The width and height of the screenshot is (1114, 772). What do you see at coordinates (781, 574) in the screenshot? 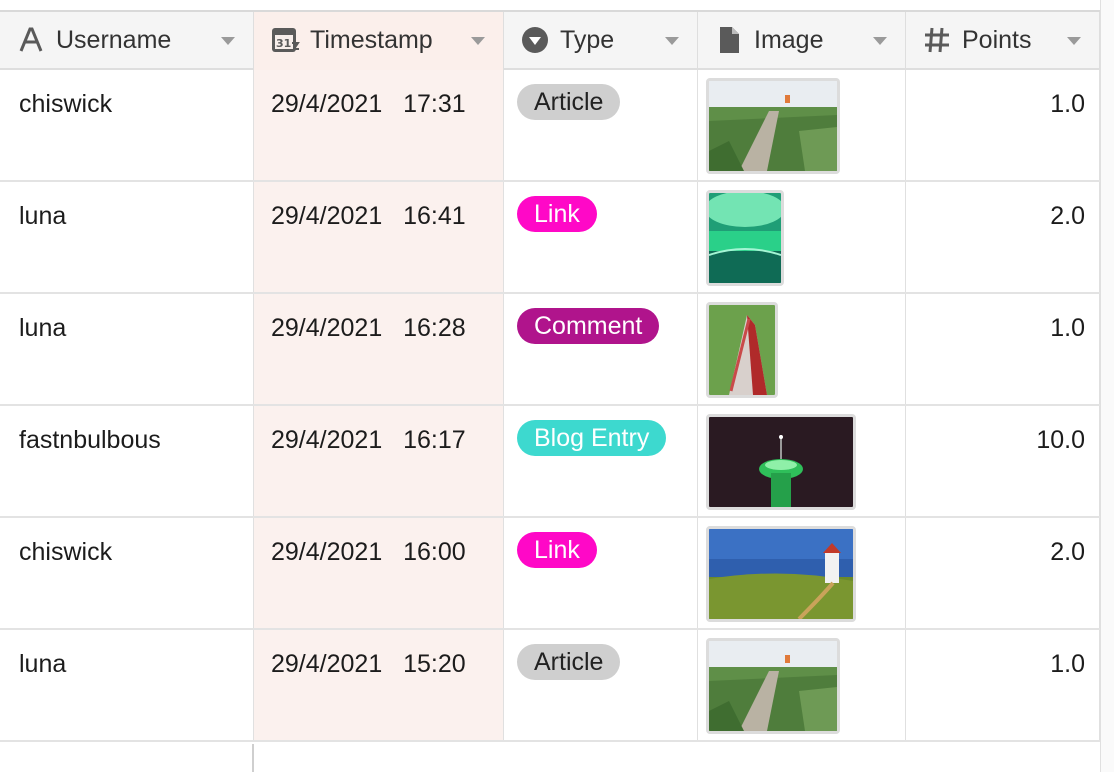
I see `lighthouse-meadow-thumbnail` at bounding box center [781, 574].